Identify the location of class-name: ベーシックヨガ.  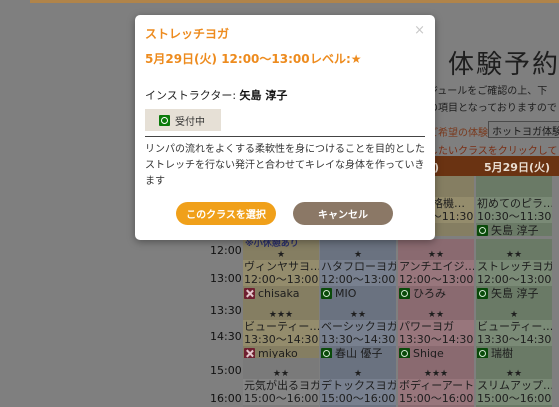
(358, 326).